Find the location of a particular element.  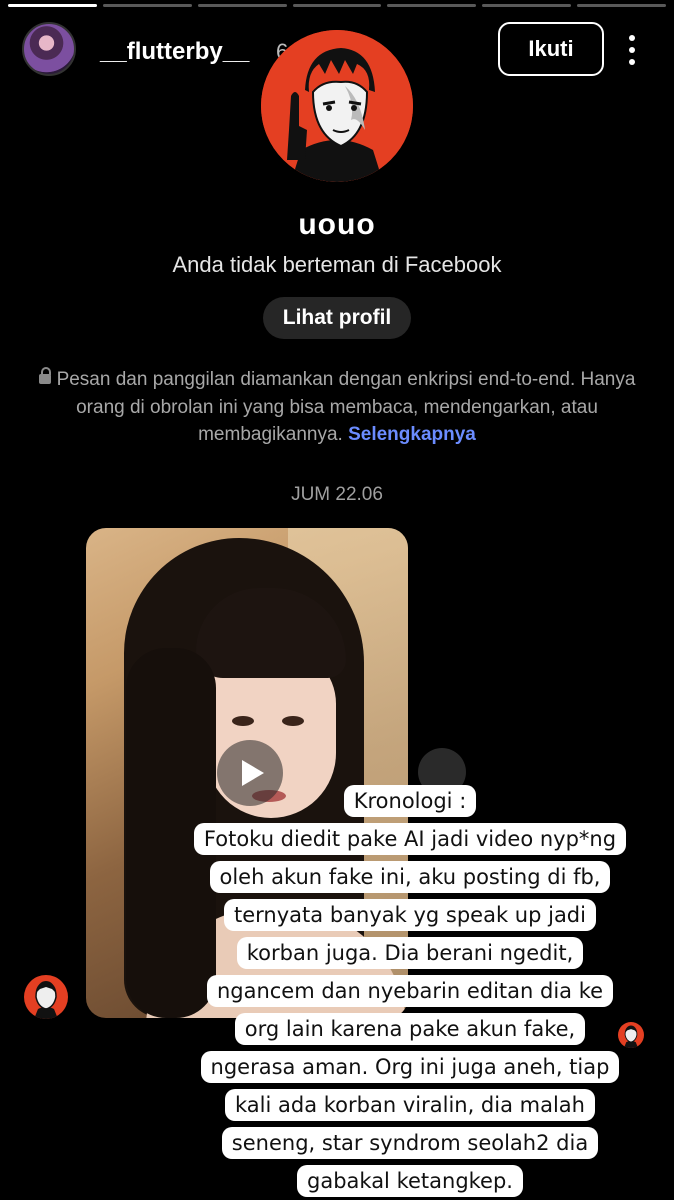

lock-icon is located at coordinates (44, 375).